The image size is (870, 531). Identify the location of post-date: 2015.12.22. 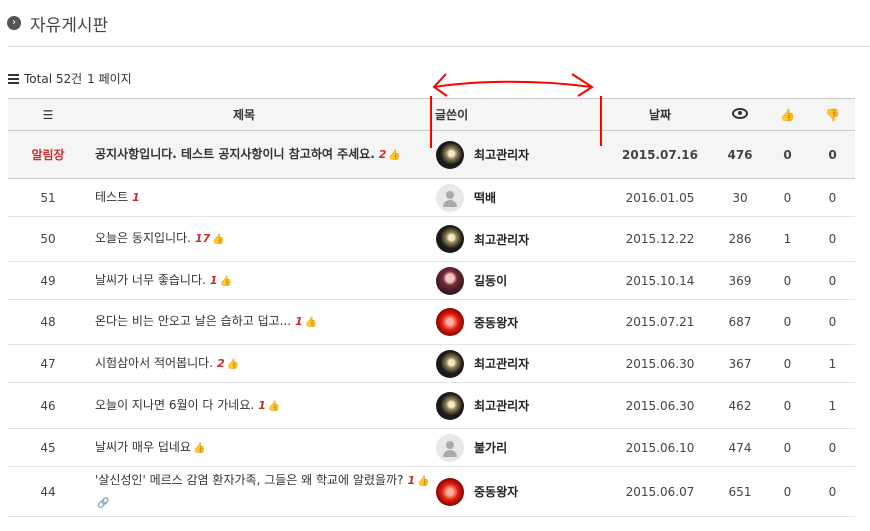
(660, 239).